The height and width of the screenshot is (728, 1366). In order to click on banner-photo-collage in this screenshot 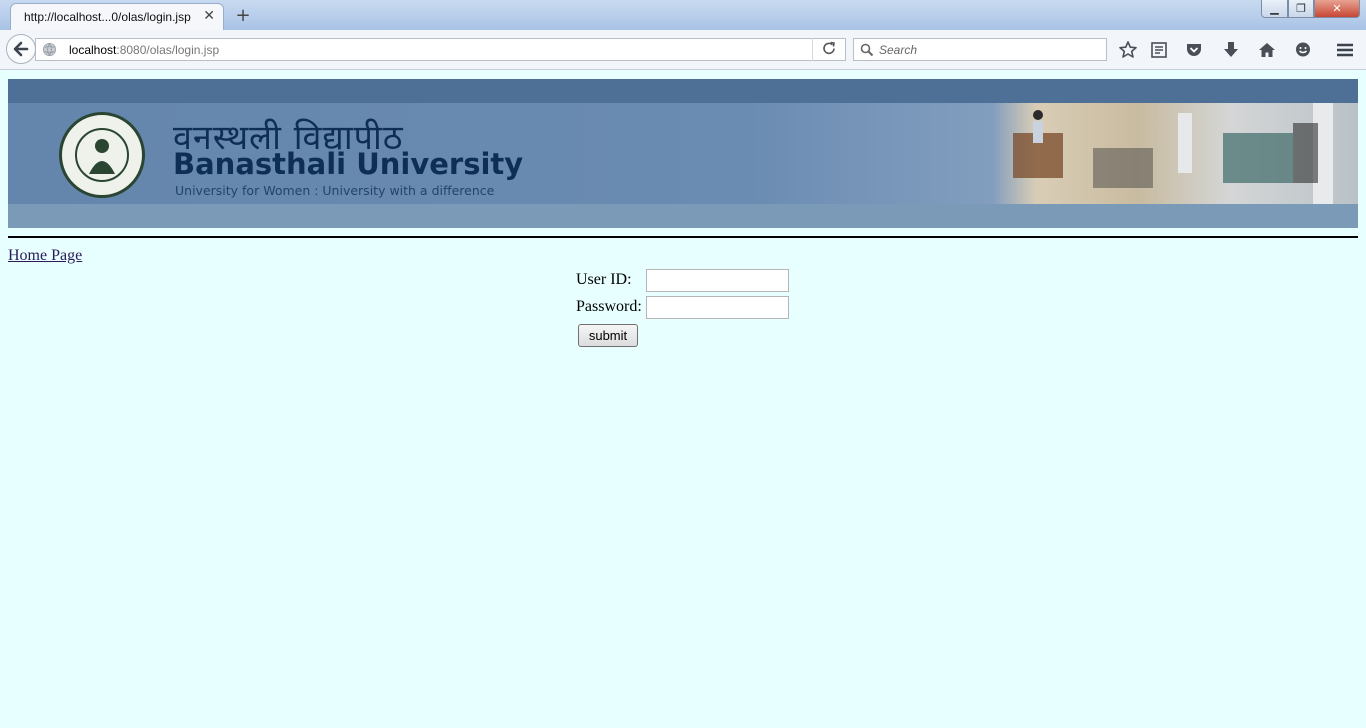, I will do `click(1175, 153)`.